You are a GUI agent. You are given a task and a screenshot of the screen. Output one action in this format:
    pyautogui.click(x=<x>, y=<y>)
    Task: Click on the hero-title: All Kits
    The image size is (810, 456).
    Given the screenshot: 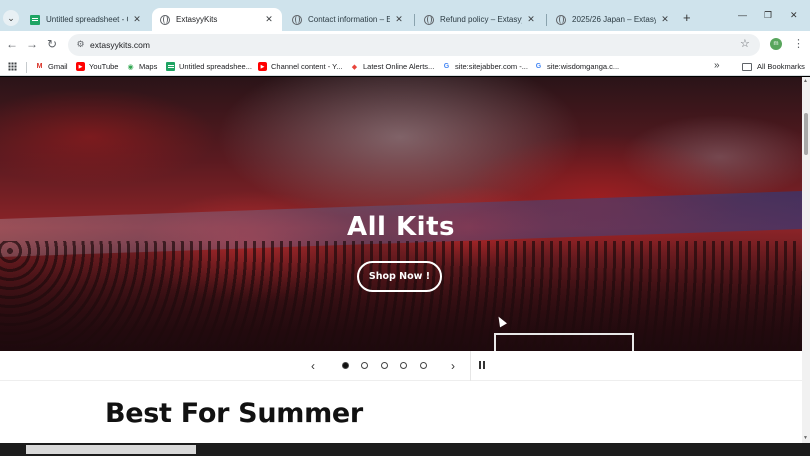 What is the action you would take?
    pyautogui.click(x=401, y=227)
    